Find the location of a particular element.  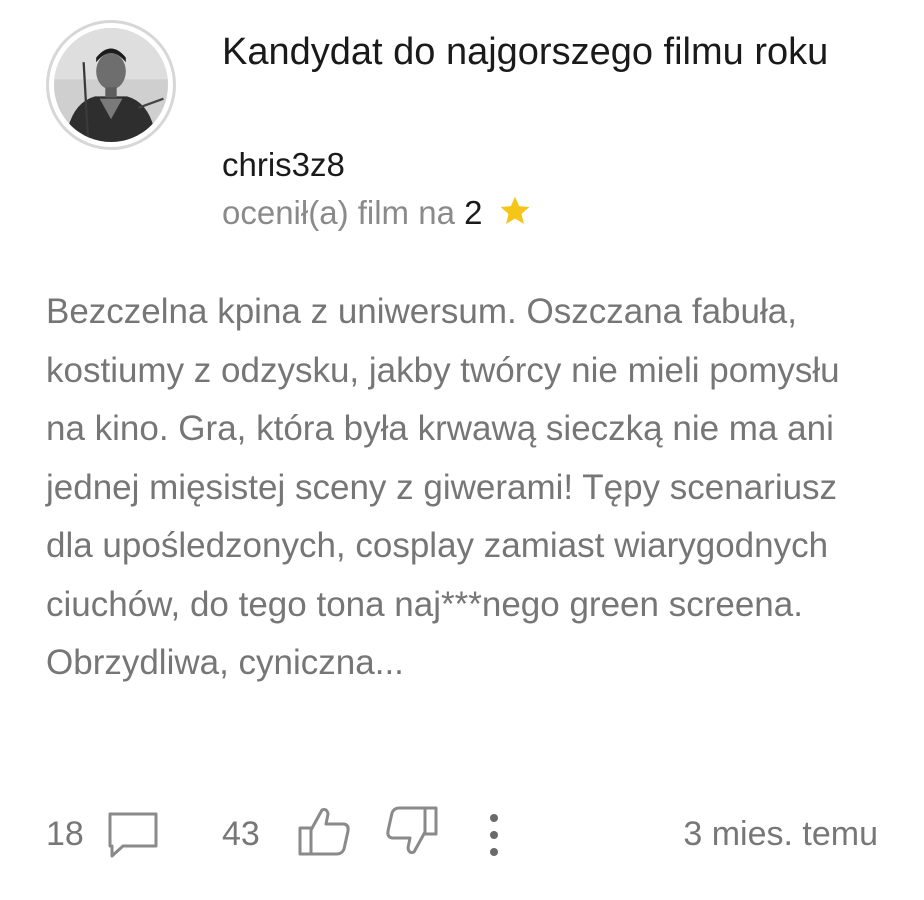

more-vertical-icon is located at coordinates (494, 835).